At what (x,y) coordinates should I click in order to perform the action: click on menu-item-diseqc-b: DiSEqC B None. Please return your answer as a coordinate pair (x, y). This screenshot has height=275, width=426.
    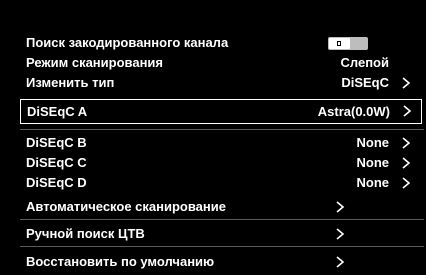
    Looking at the image, I should click on (220, 143).